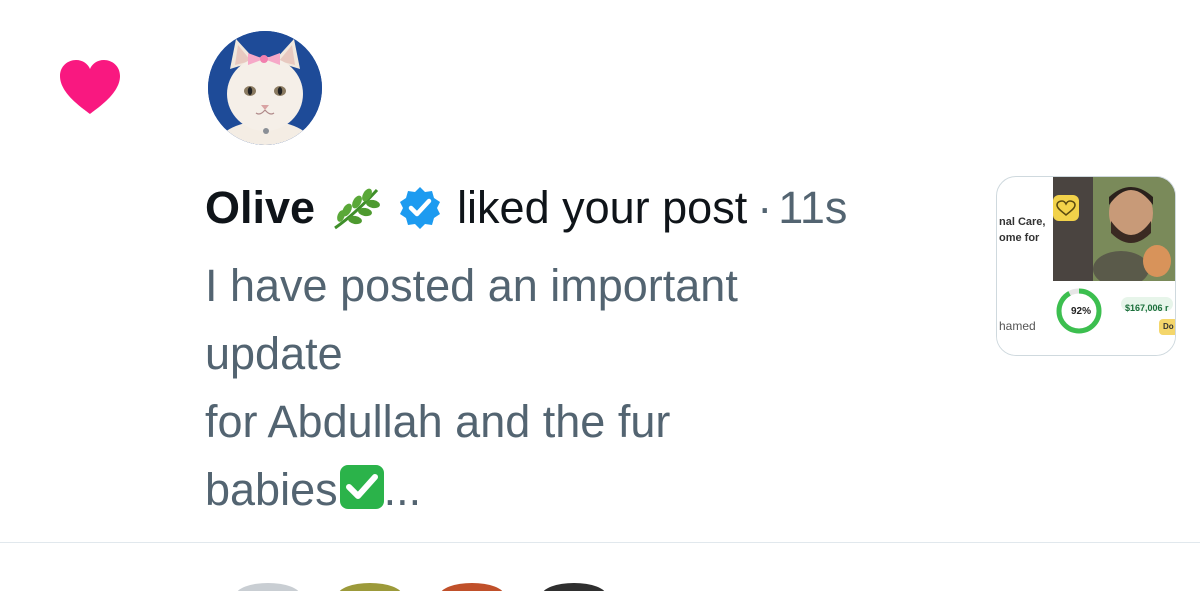 The image size is (1200, 596). I want to click on next-notification-avatars, so click(428, 587).